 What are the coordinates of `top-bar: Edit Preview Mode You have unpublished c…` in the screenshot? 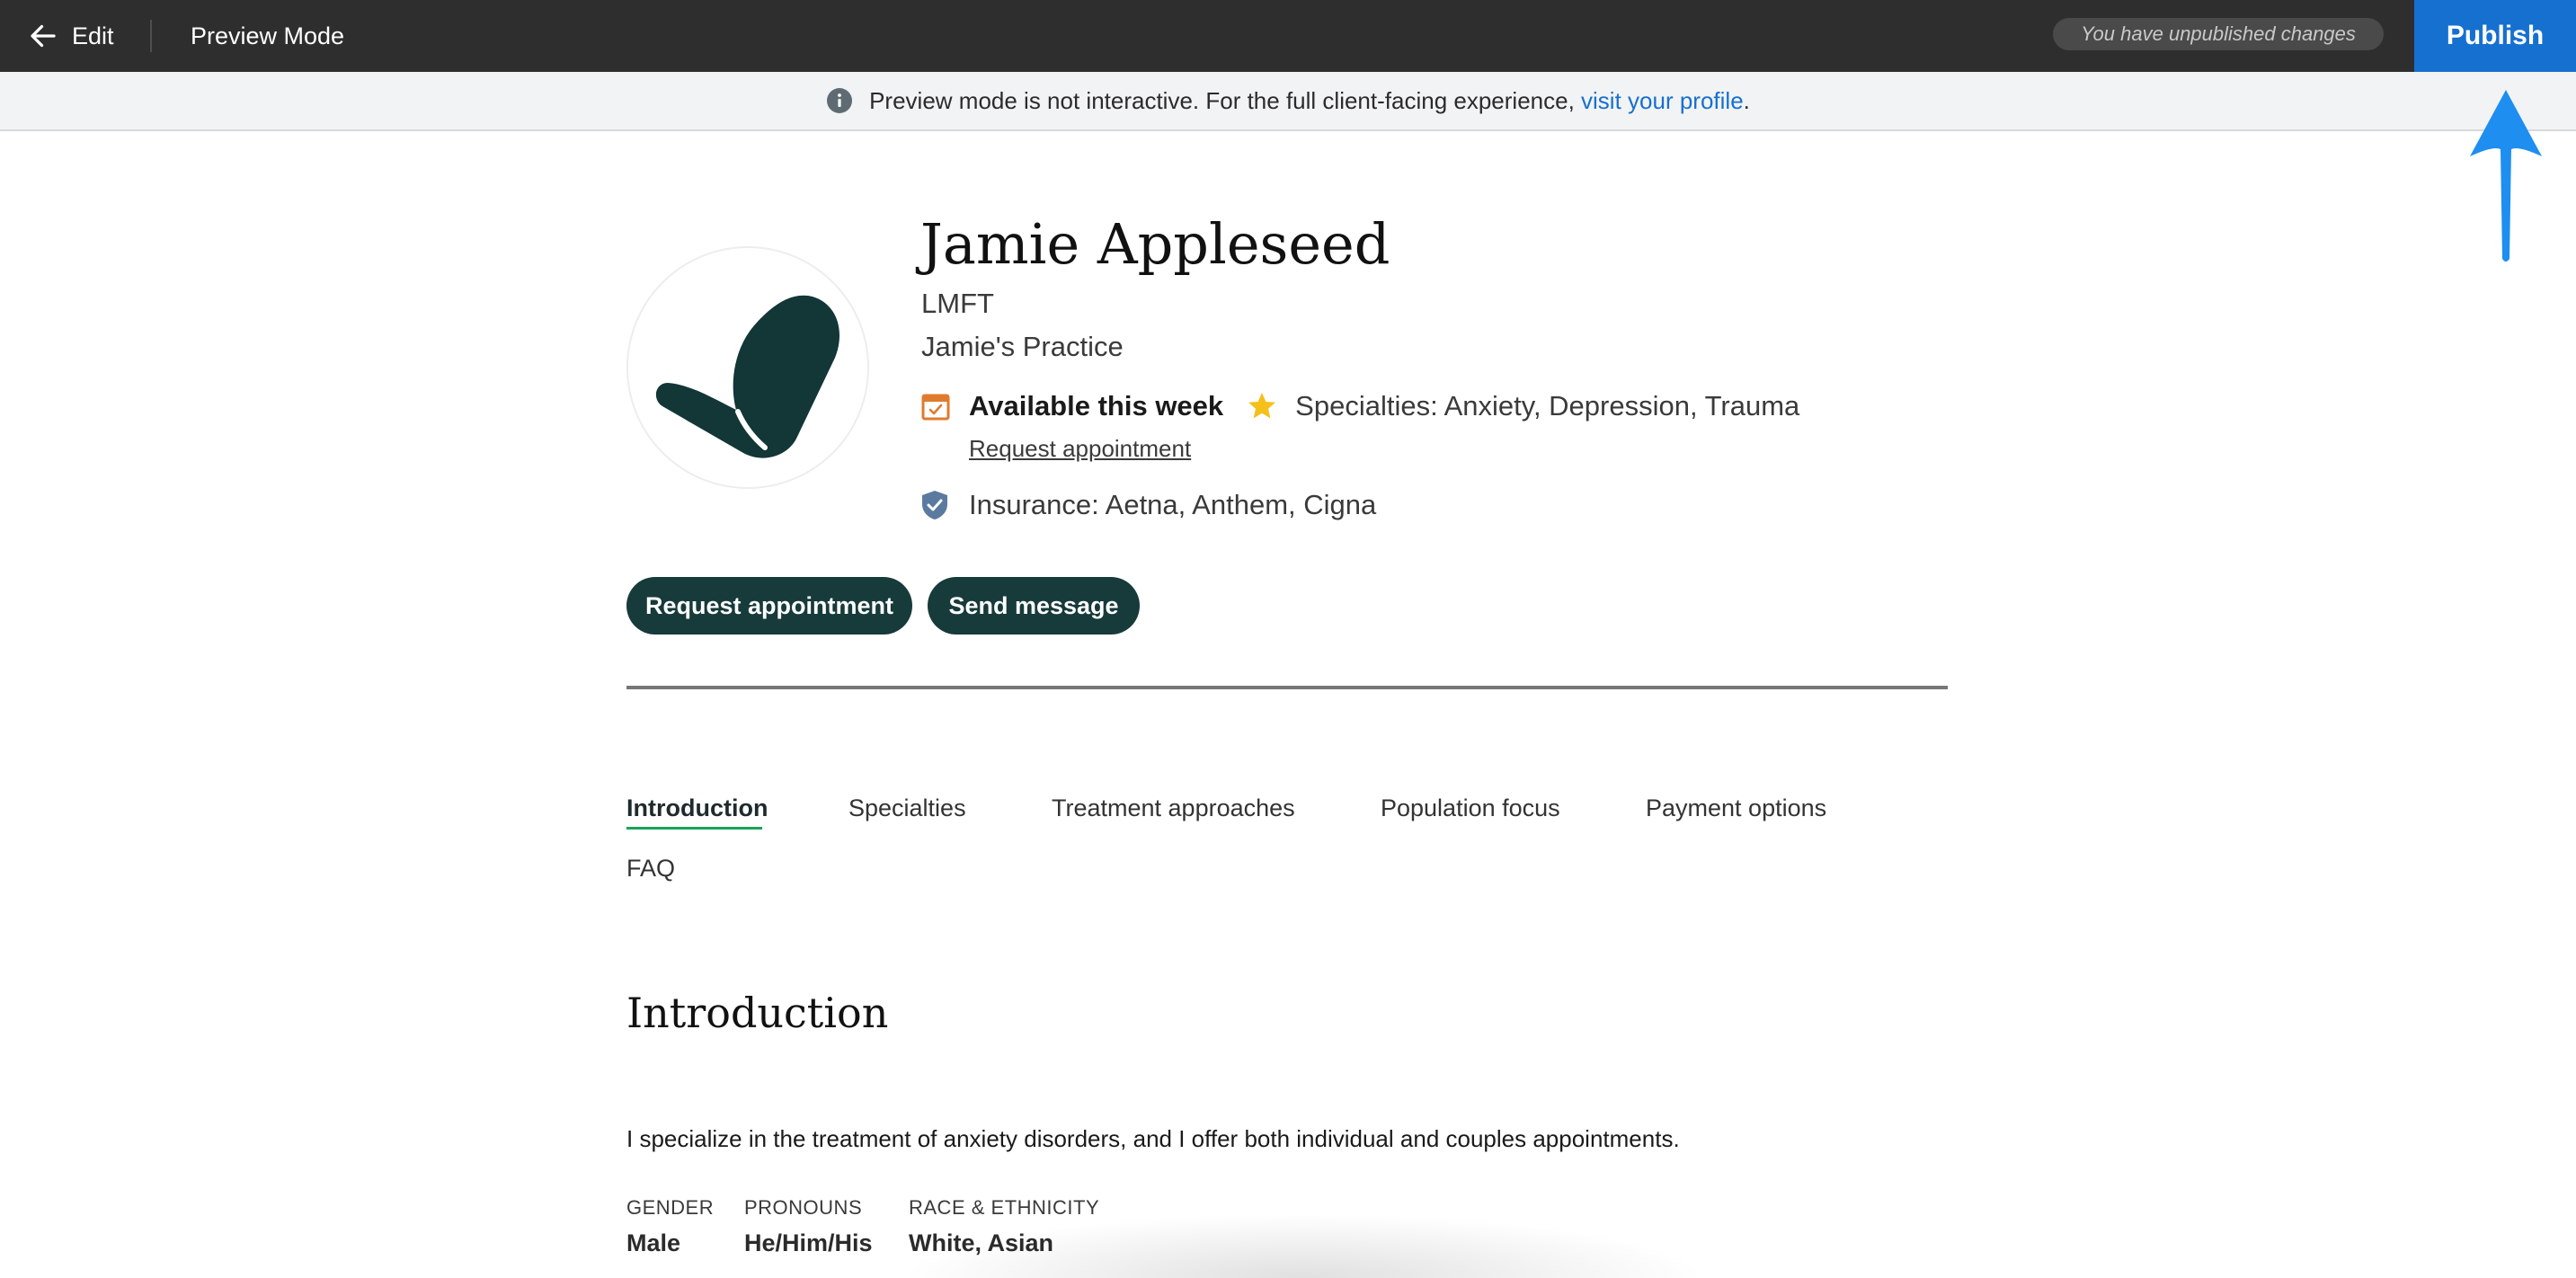 It's located at (1288, 36).